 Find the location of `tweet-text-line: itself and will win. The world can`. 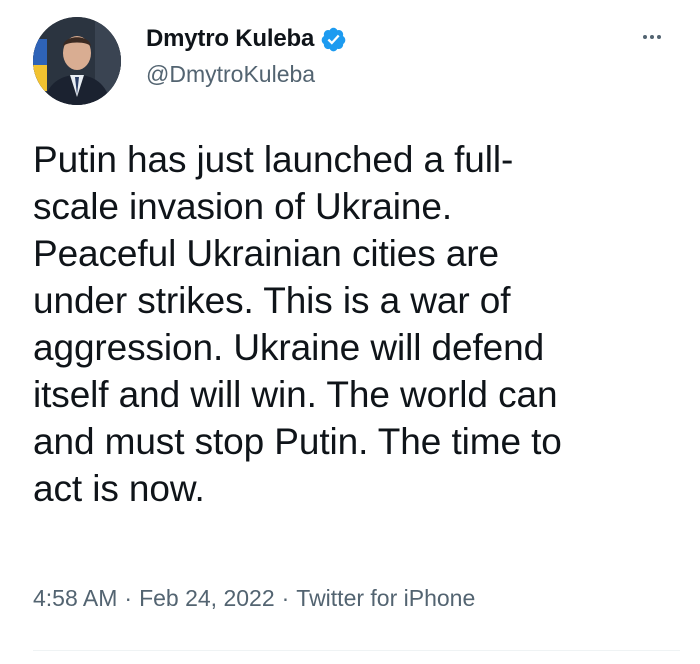

tweet-text-line: itself and will win. The world can is located at coordinates (295, 394).